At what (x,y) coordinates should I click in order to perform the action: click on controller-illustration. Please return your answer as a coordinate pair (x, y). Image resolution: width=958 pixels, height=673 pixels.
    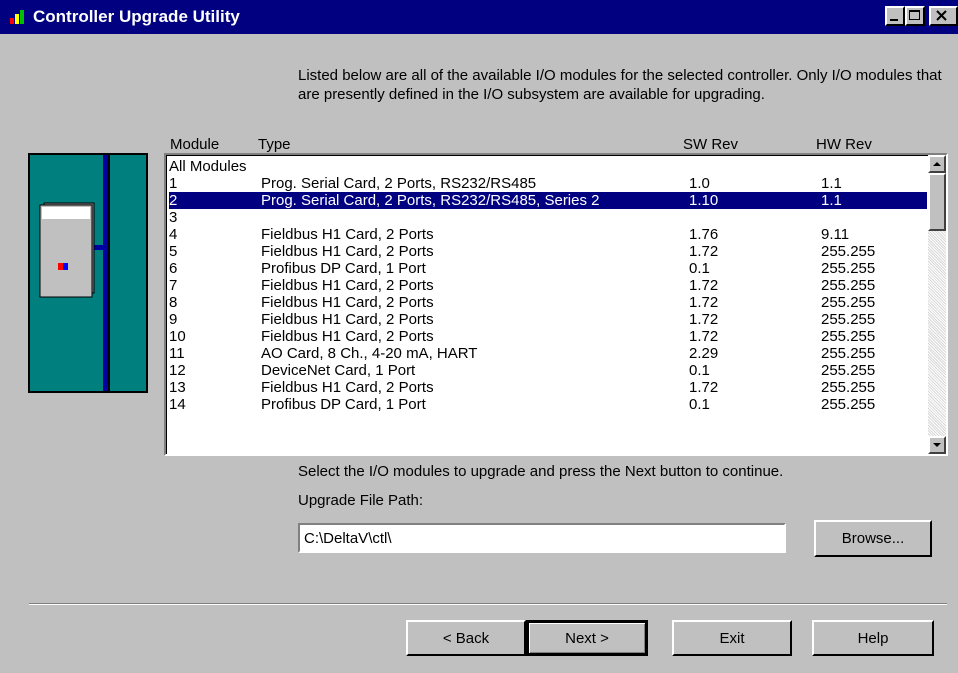
    Looking at the image, I should click on (88, 273).